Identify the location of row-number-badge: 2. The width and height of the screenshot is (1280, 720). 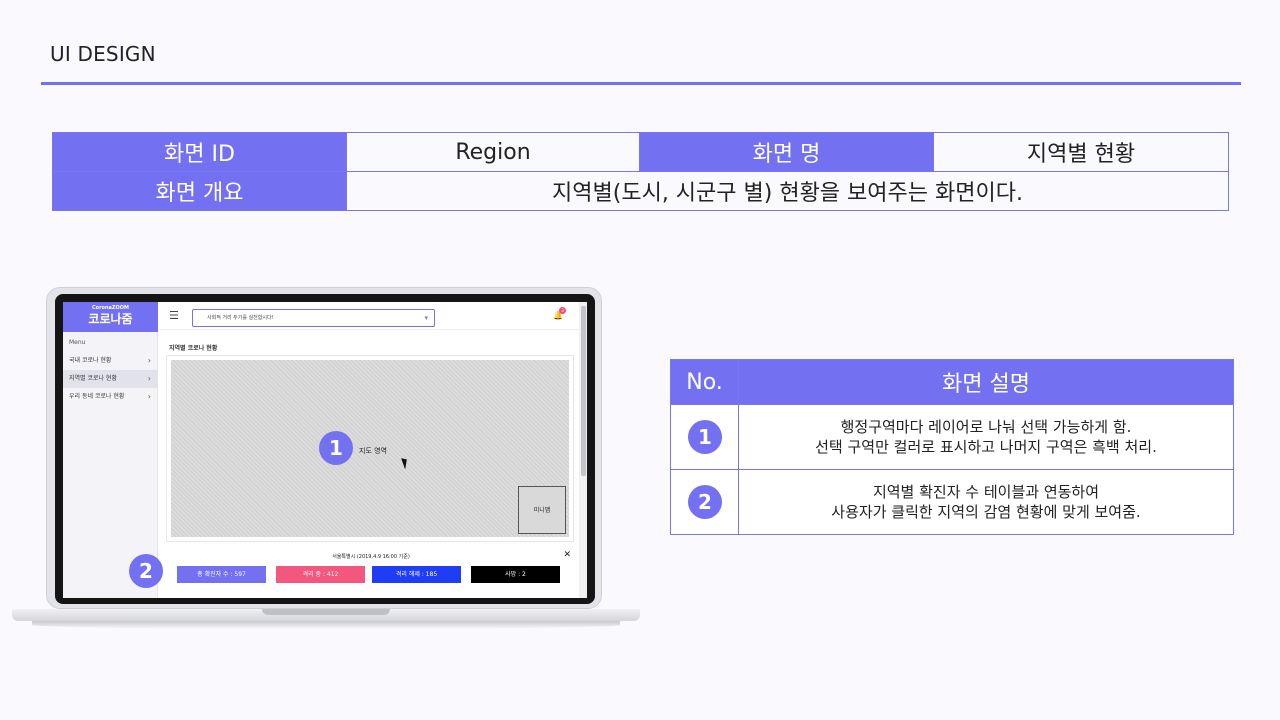
(705, 502).